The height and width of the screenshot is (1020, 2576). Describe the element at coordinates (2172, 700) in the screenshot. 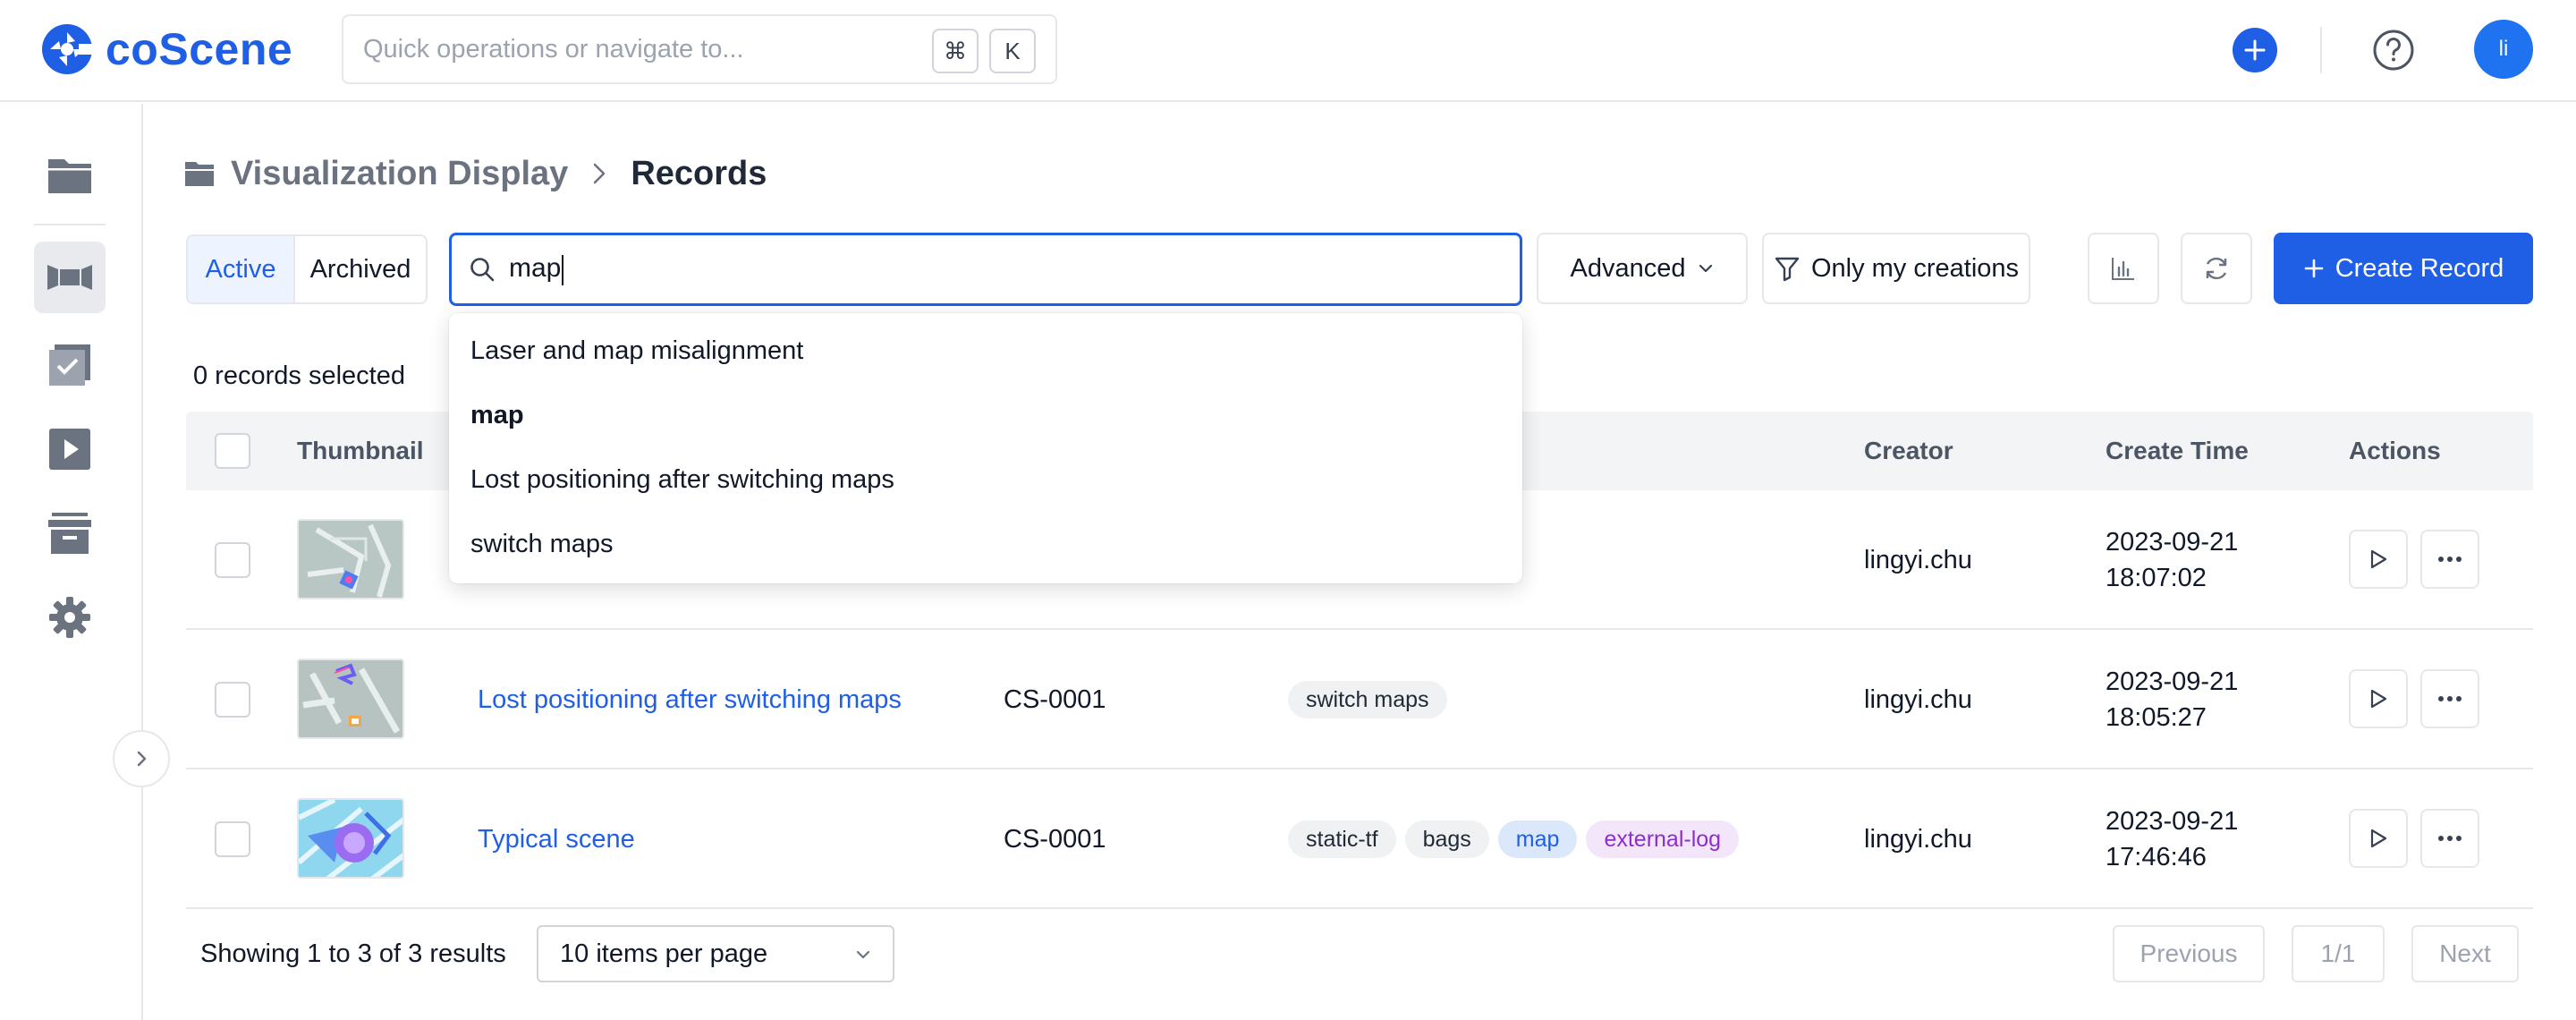

I see `record-create-time: 2023-09-21 18:05:27` at that location.